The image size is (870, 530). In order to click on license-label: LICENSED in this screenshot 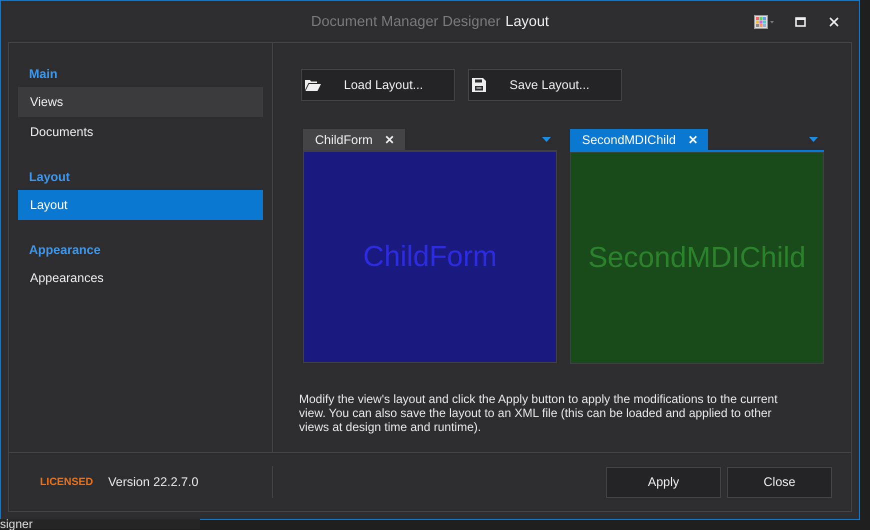, I will do `click(67, 482)`.